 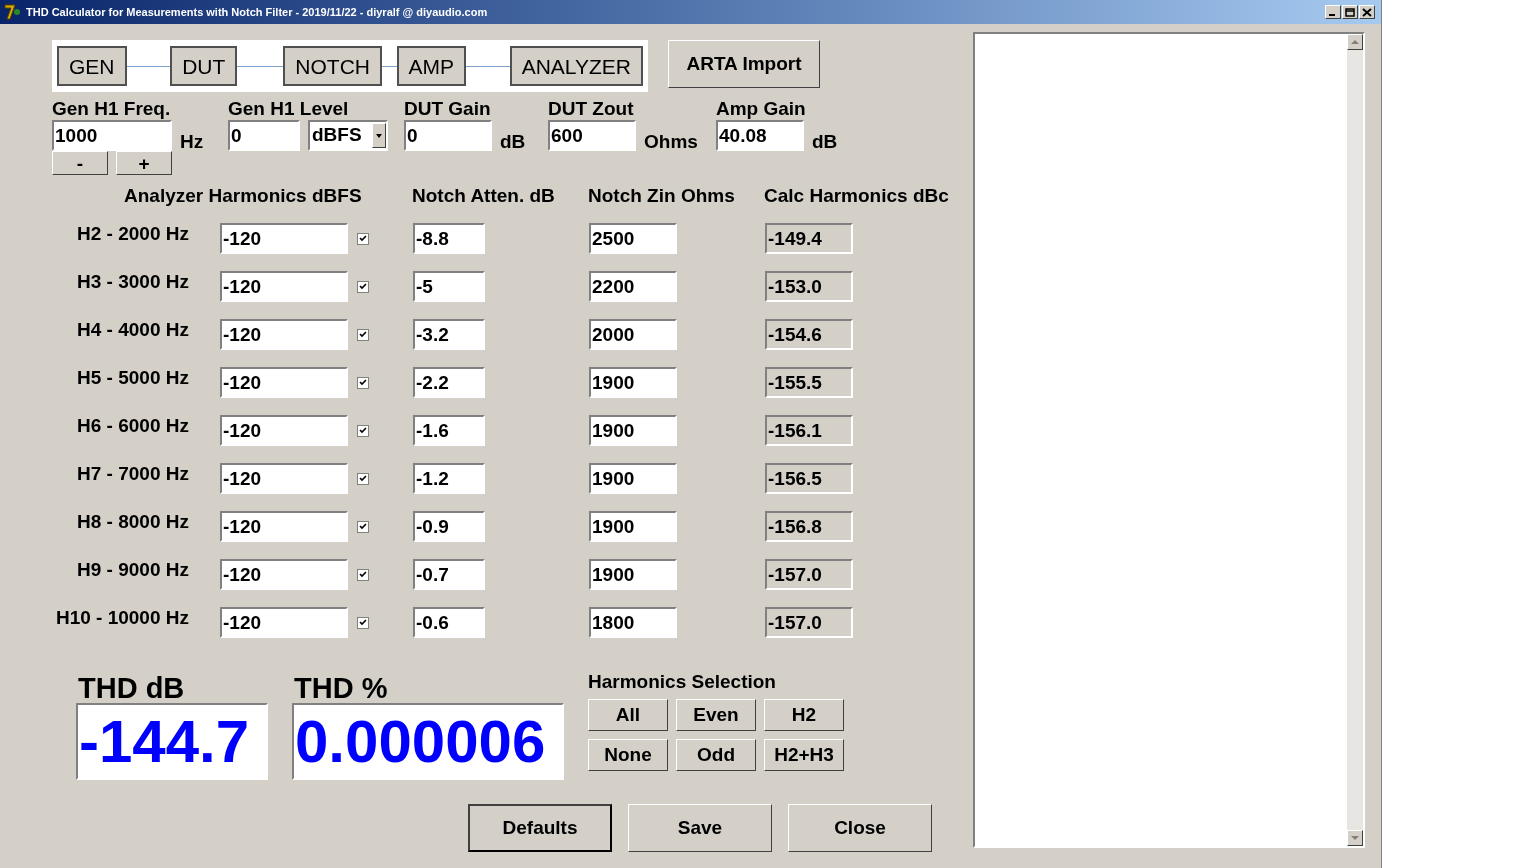 I want to click on input-field: -1.2, so click(x=449, y=478).